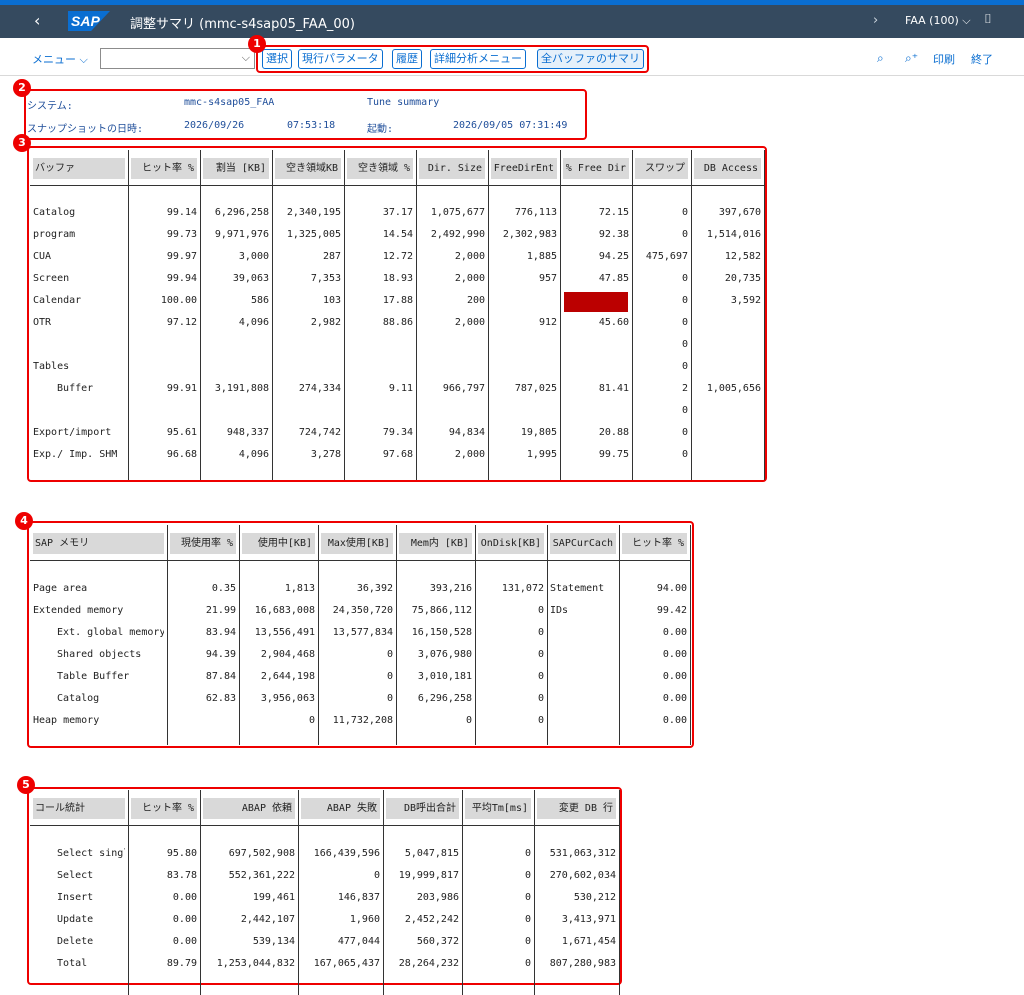 The width and height of the screenshot is (1024, 995). Describe the element at coordinates (469, 454) in the screenshot. I see `table-cell: 2,000` at that location.